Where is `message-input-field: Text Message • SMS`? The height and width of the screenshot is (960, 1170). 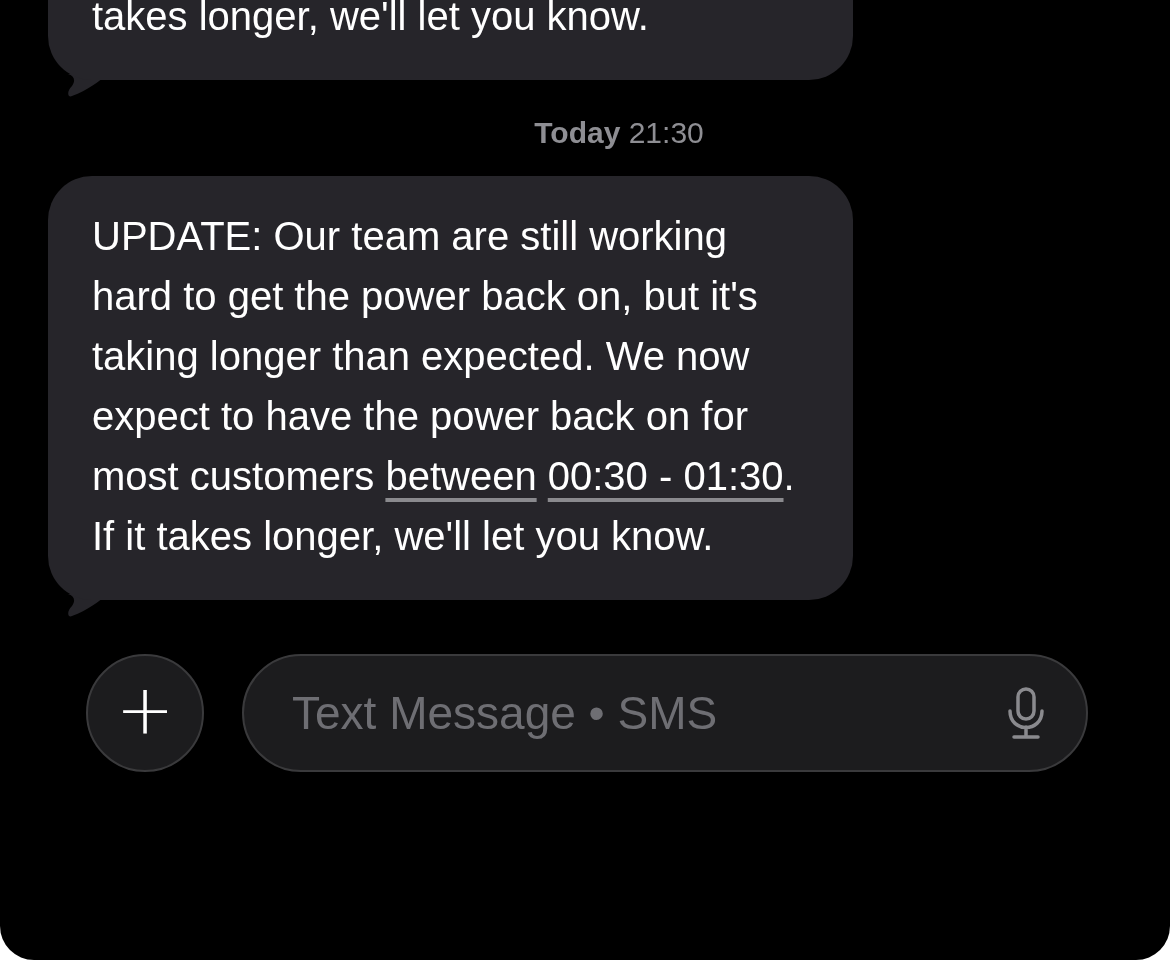
message-input-field: Text Message • SMS is located at coordinates (665, 713).